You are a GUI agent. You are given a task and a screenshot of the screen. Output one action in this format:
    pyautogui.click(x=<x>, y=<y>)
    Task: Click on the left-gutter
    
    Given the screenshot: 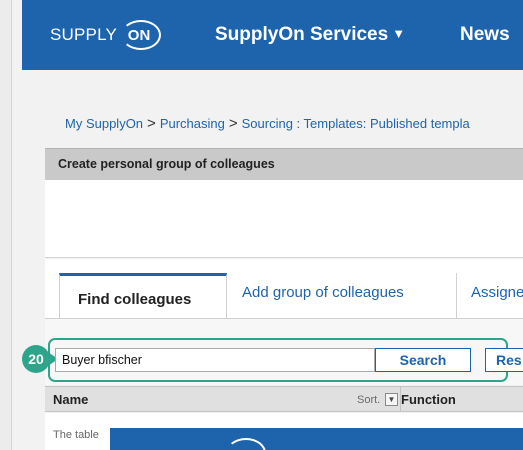 What is the action you would take?
    pyautogui.click(x=6, y=225)
    